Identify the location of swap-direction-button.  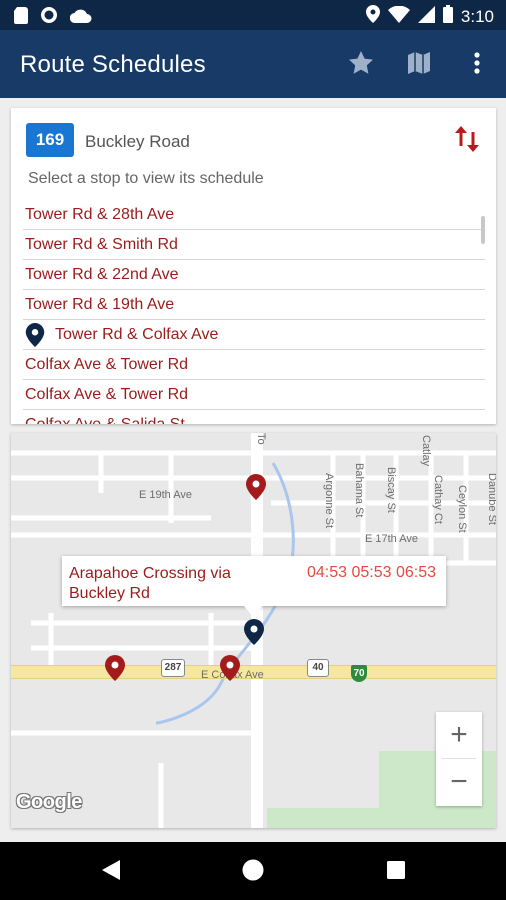
(467, 139).